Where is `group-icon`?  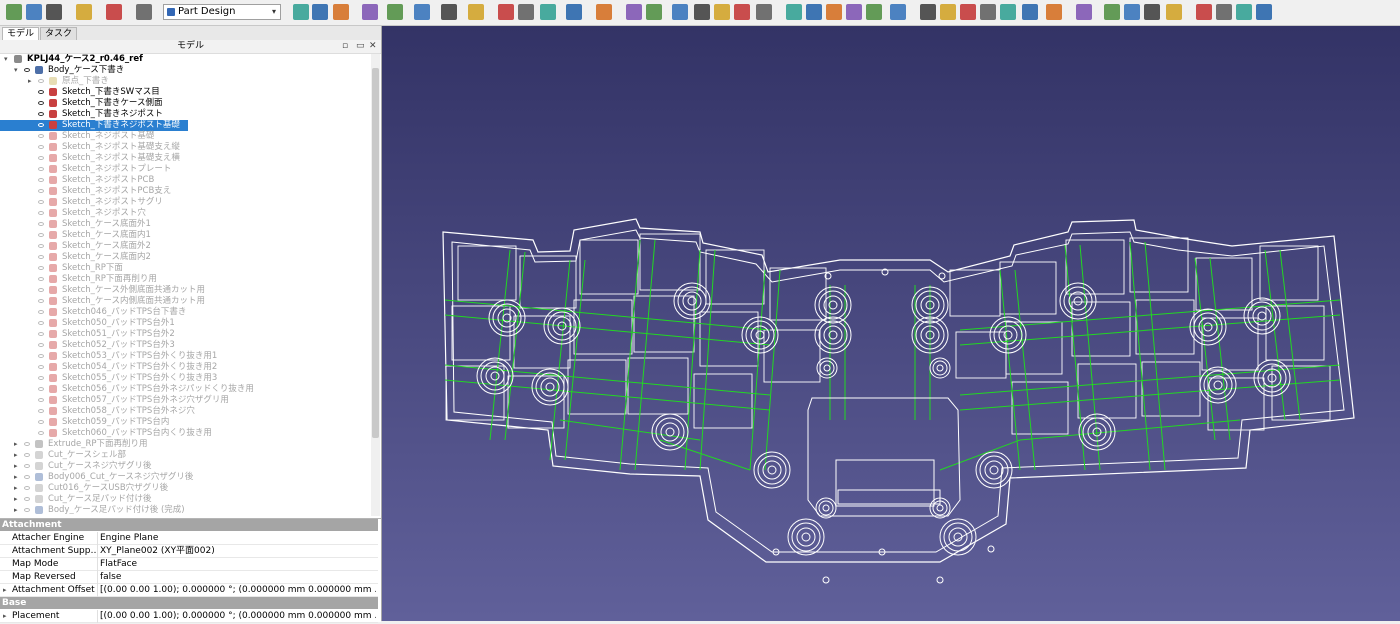
group-icon is located at coordinates (526, 12).